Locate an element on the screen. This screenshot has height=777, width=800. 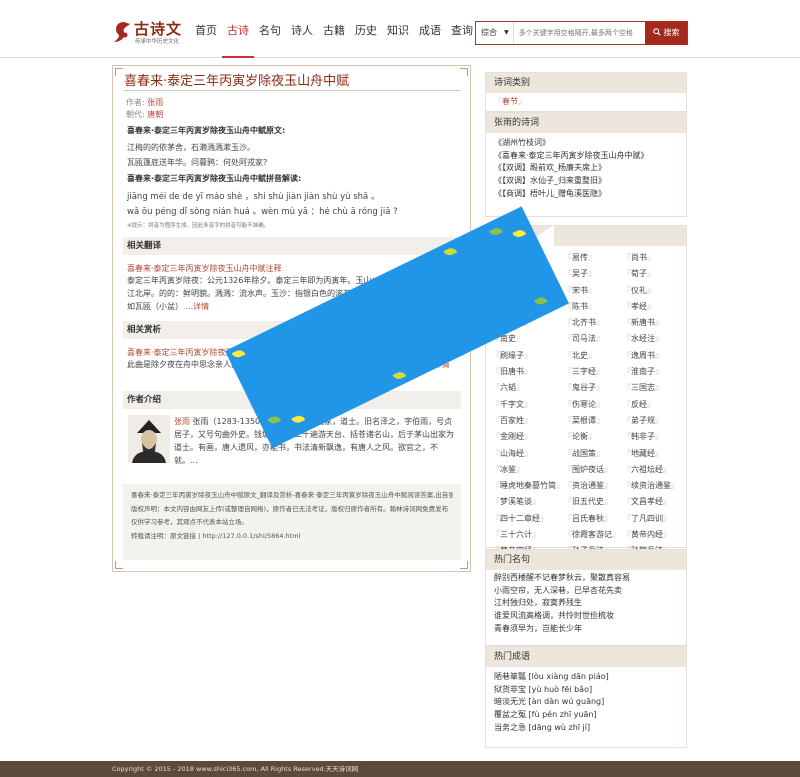
classic-book-link: 『梦溪笔谈』 is located at coordinates (528, 502).